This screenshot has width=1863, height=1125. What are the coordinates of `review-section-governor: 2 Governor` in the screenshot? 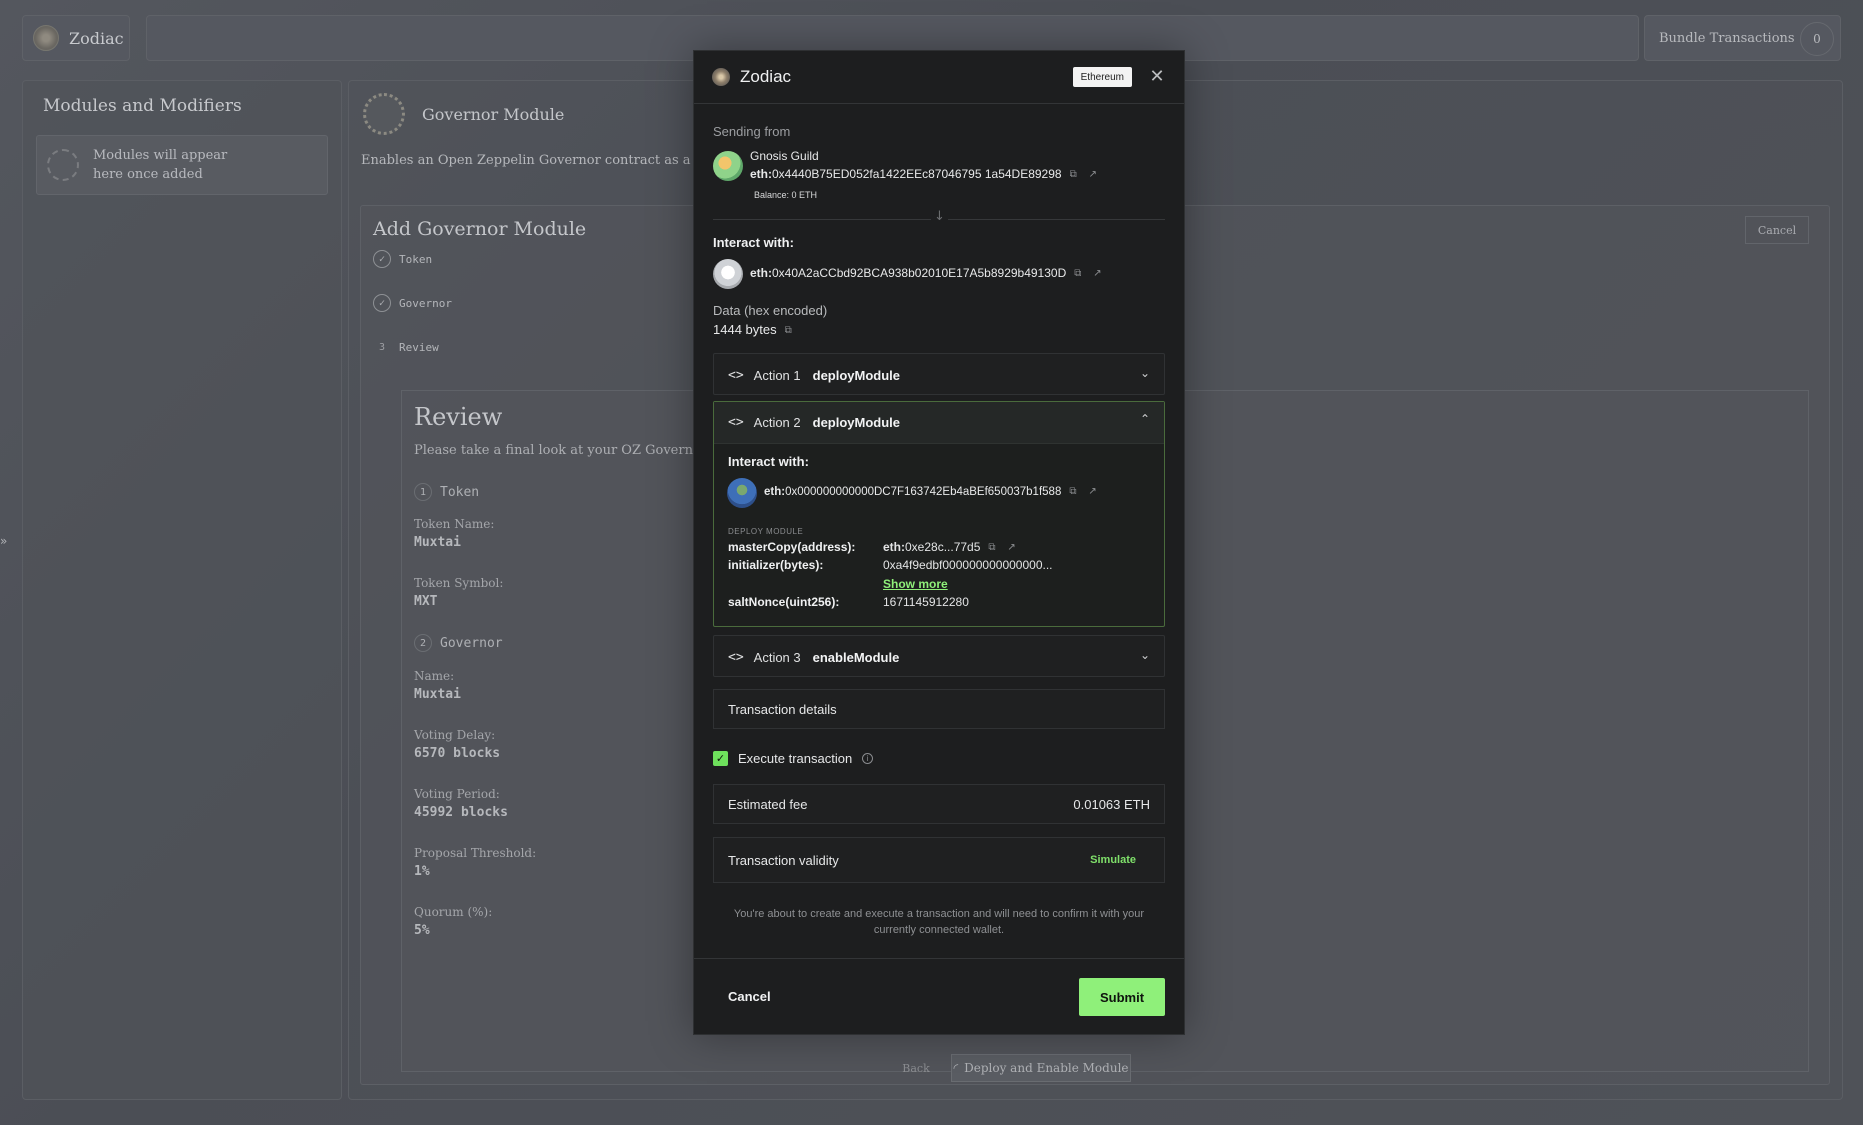 It's located at (458, 643).